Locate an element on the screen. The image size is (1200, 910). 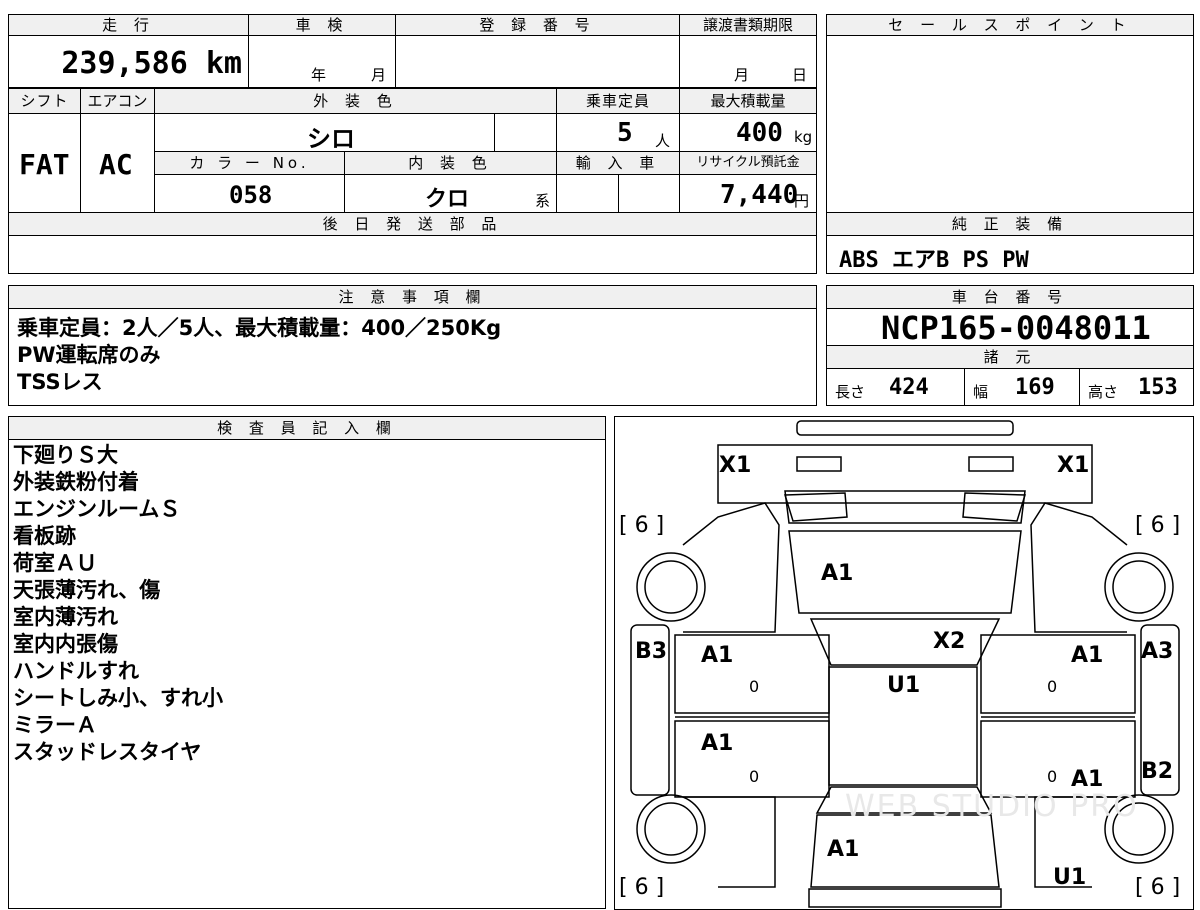
watermark: WEB STUDIO PRO is located at coordinates (992, 806).